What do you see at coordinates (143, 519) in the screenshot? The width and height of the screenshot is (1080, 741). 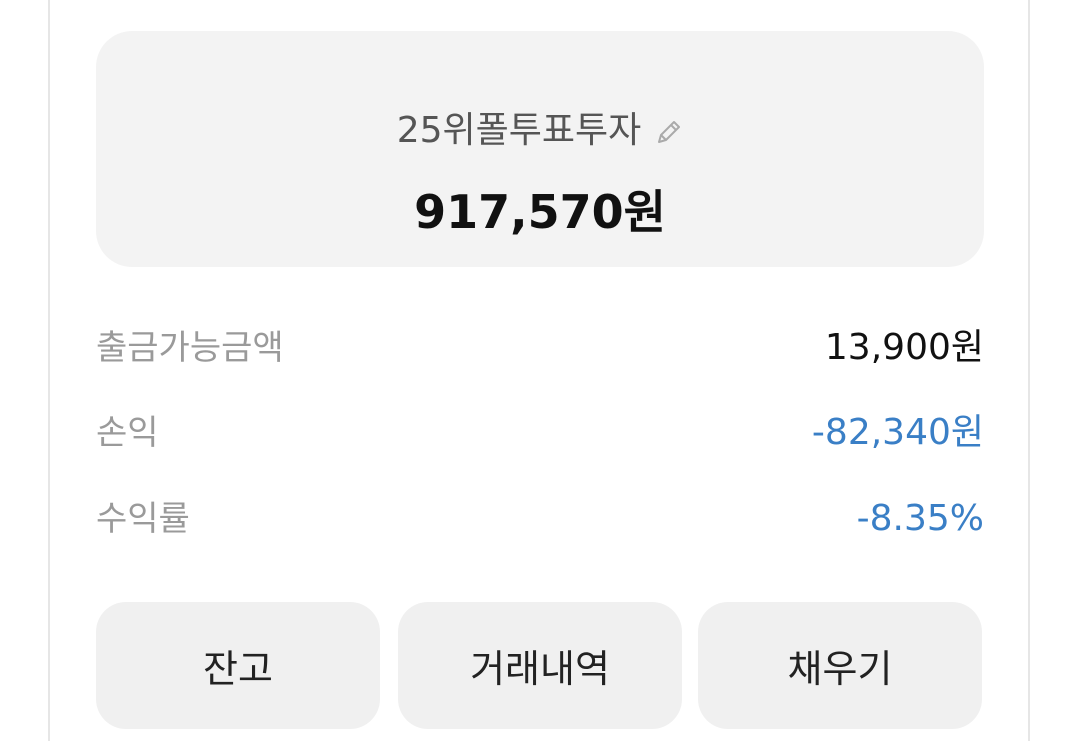 I see `return-rate-label: 수익률` at bounding box center [143, 519].